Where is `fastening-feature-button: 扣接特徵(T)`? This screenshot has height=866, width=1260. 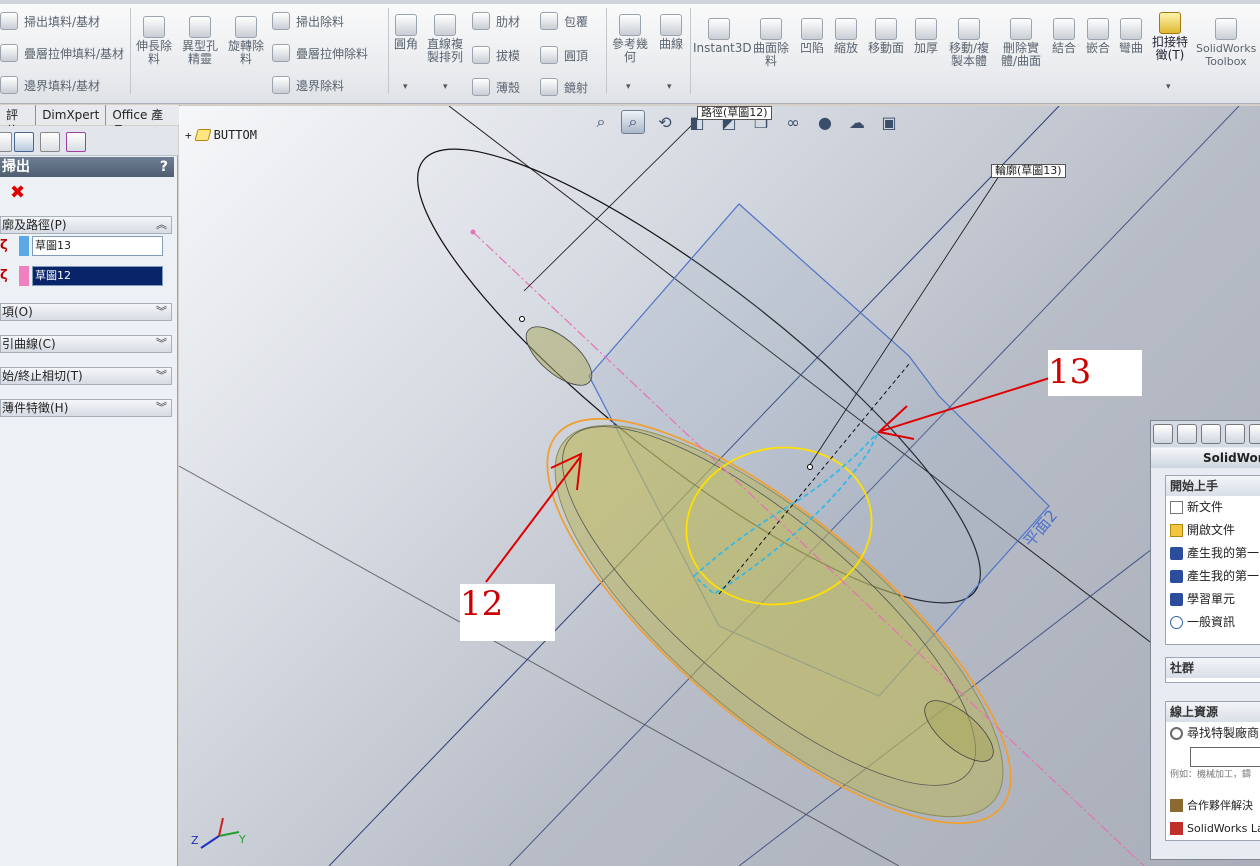 fastening-feature-button: 扣接特徵(T) is located at coordinates (1170, 37).